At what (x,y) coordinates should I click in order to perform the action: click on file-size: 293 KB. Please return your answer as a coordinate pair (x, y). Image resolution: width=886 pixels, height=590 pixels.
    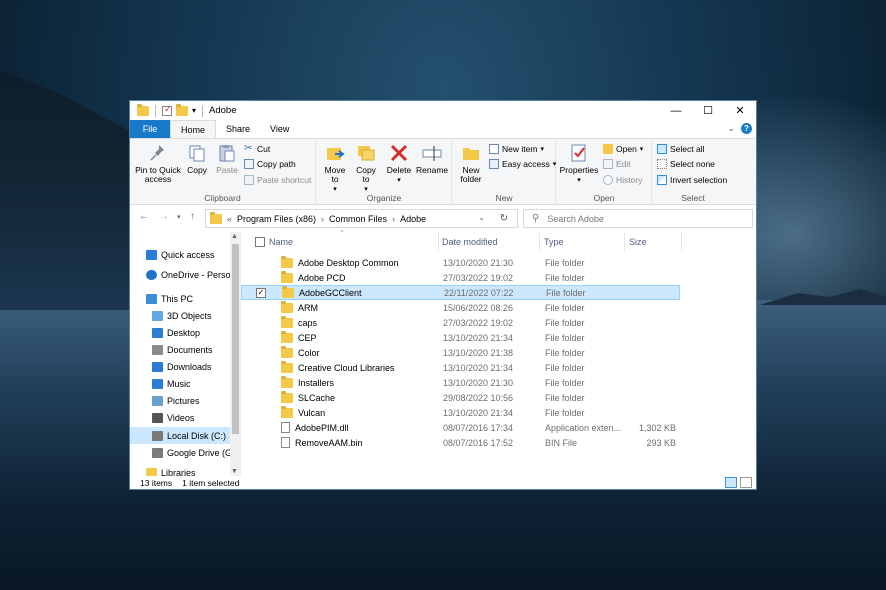
    Looking at the image, I should click on (661, 442).